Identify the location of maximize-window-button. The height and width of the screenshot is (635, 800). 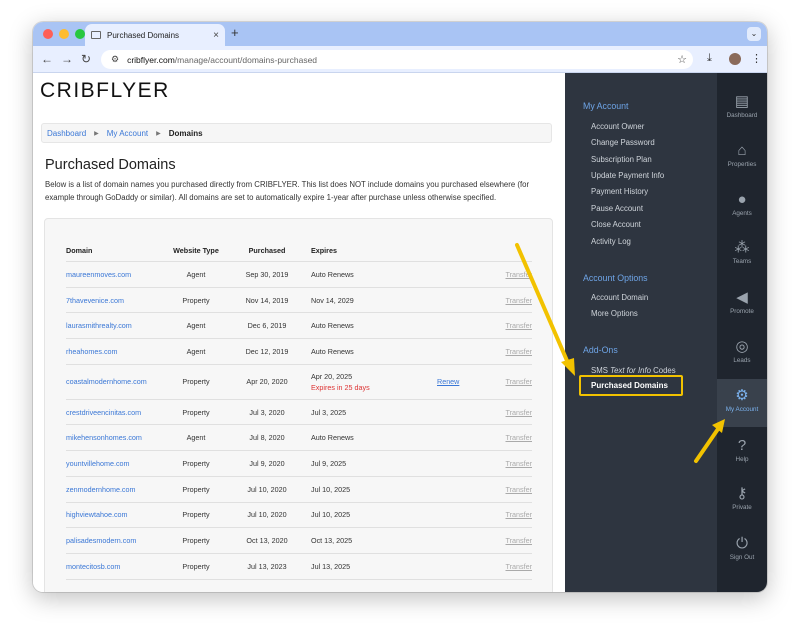
(80, 34).